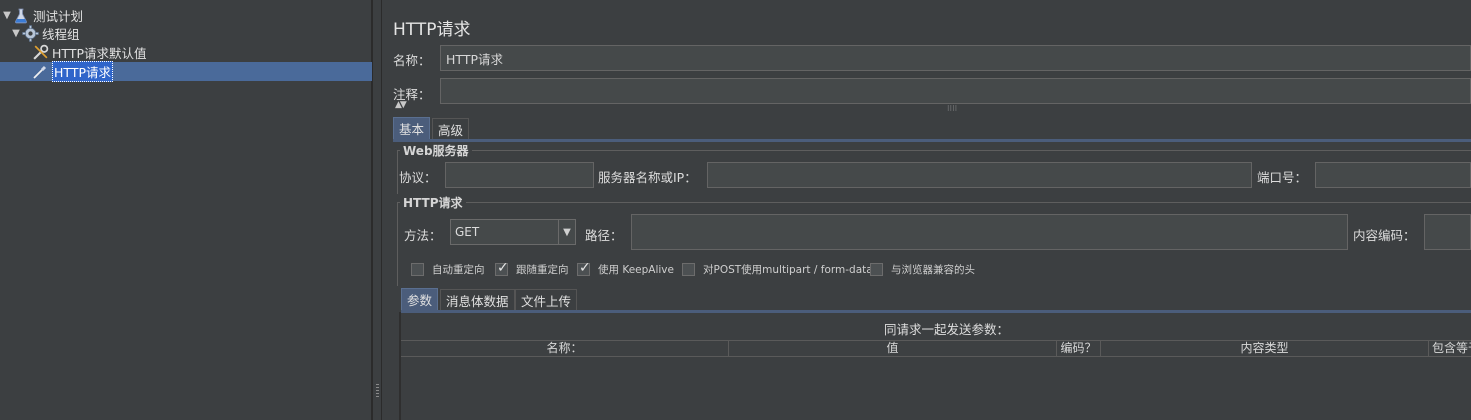 The height and width of the screenshot is (420, 1471). Describe the element at coordinates (604, 235) in the screenshot. I see `path-label: 路径：` at that location.